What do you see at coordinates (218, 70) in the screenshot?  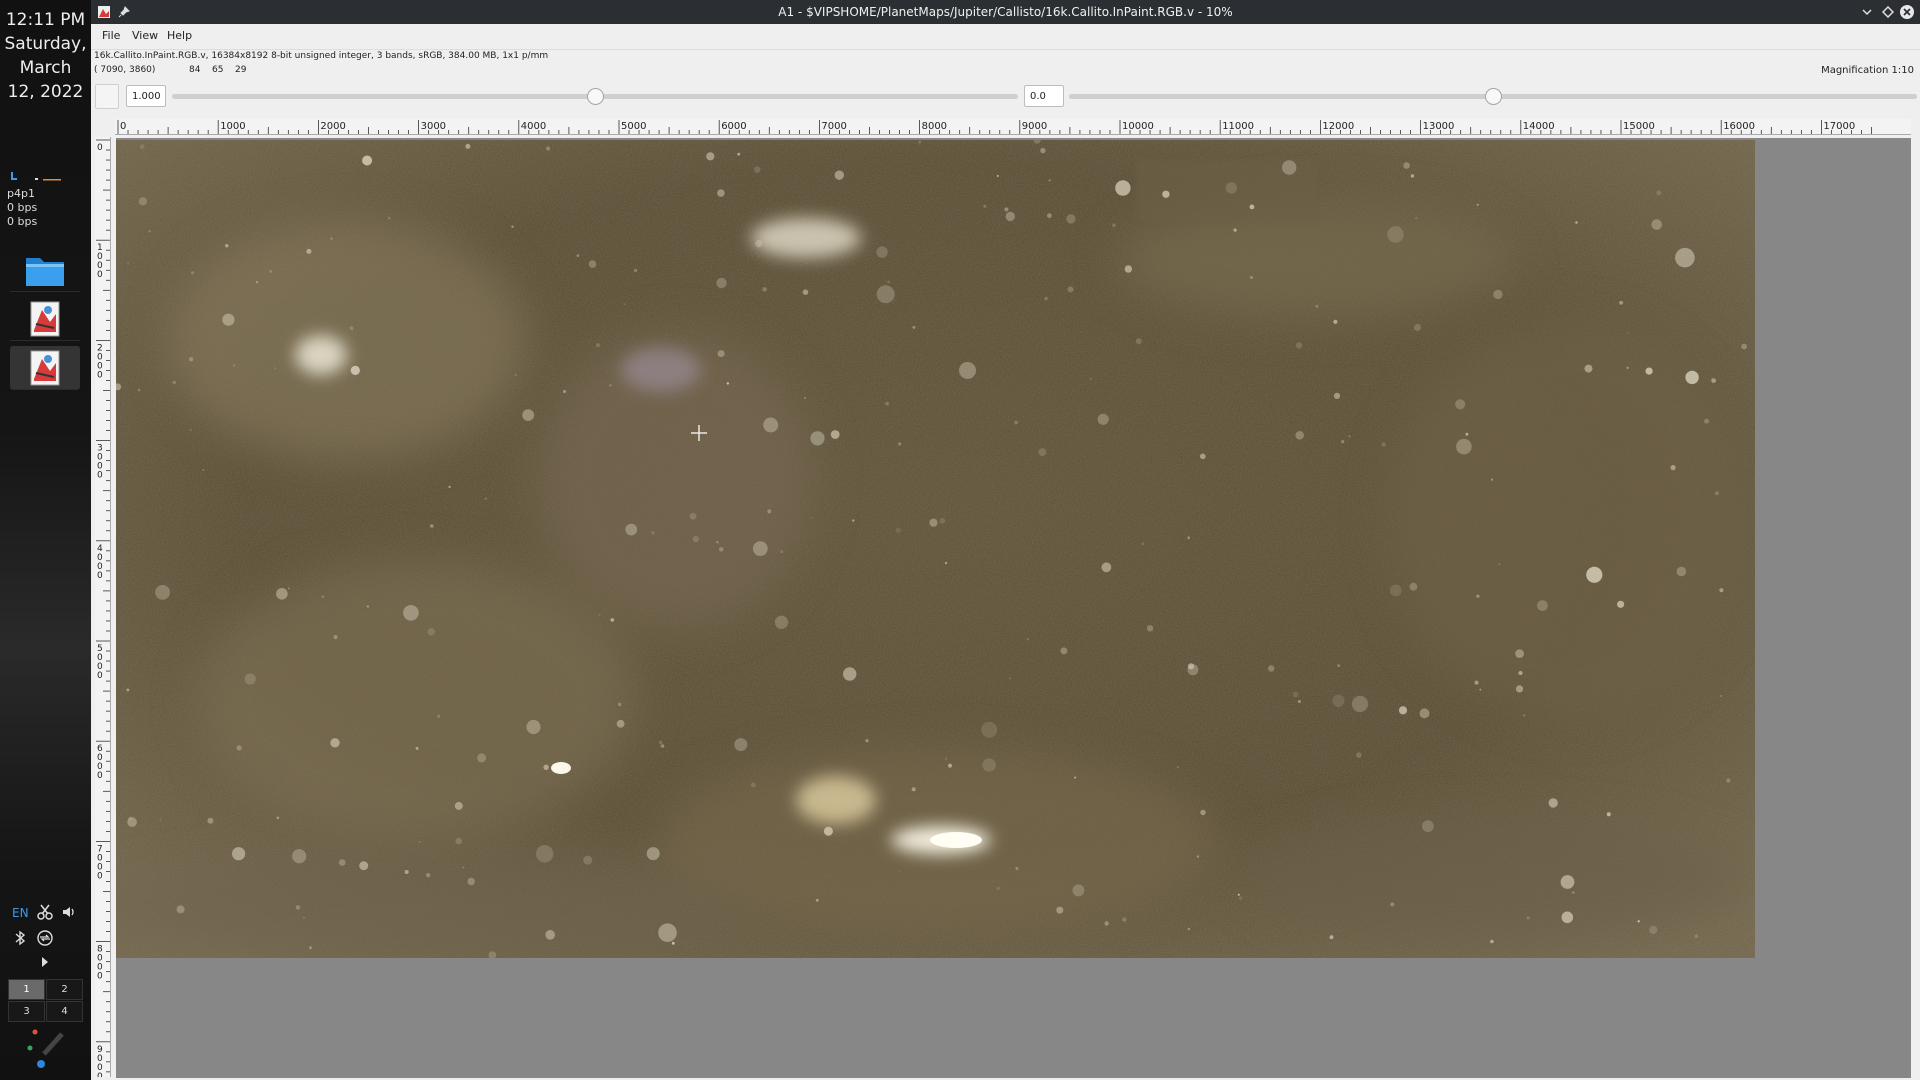 I see `pixel-value-band-1: 65` at bounding box center [218, 70].